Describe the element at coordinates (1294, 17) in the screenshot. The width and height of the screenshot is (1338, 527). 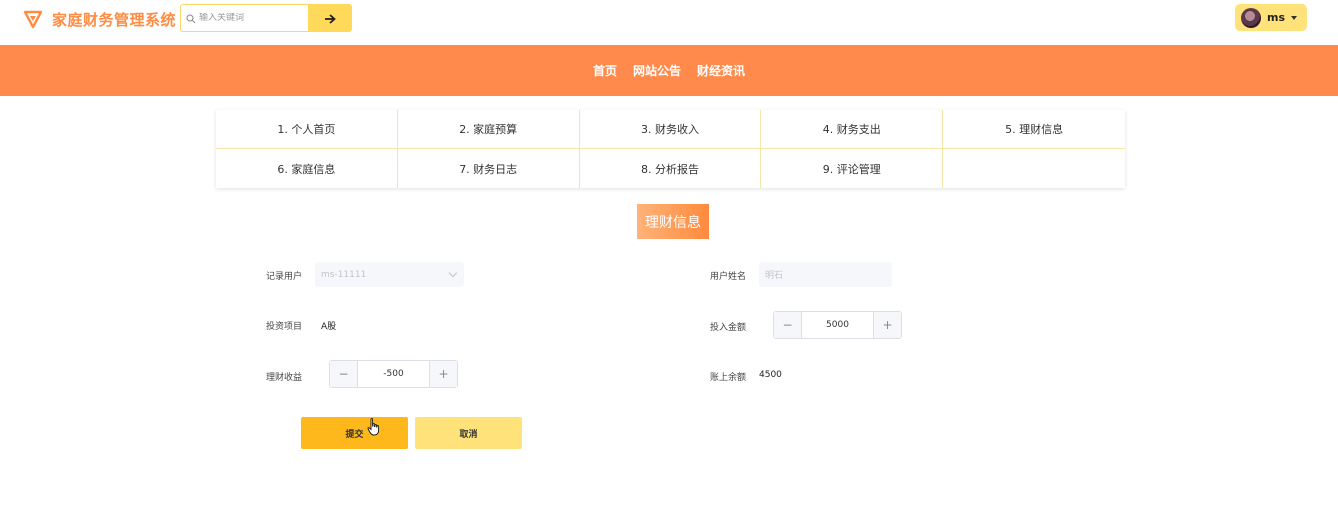
I see `caret-down-icon` at that location.